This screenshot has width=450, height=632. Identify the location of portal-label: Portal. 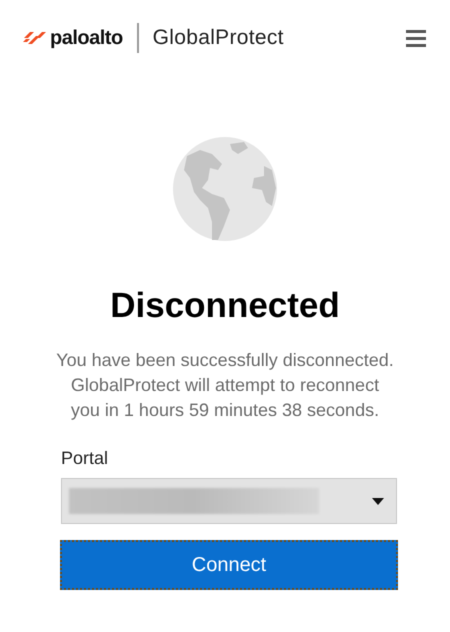
(85, 458).